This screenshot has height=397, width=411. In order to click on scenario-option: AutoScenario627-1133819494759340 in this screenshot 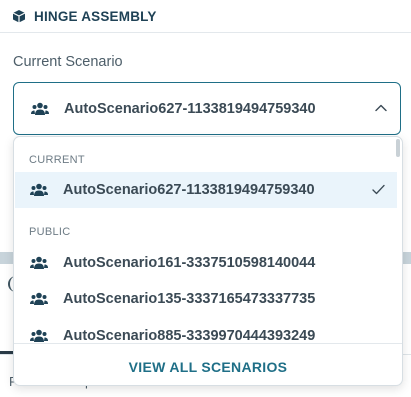, I will do `click(206, 190)`.